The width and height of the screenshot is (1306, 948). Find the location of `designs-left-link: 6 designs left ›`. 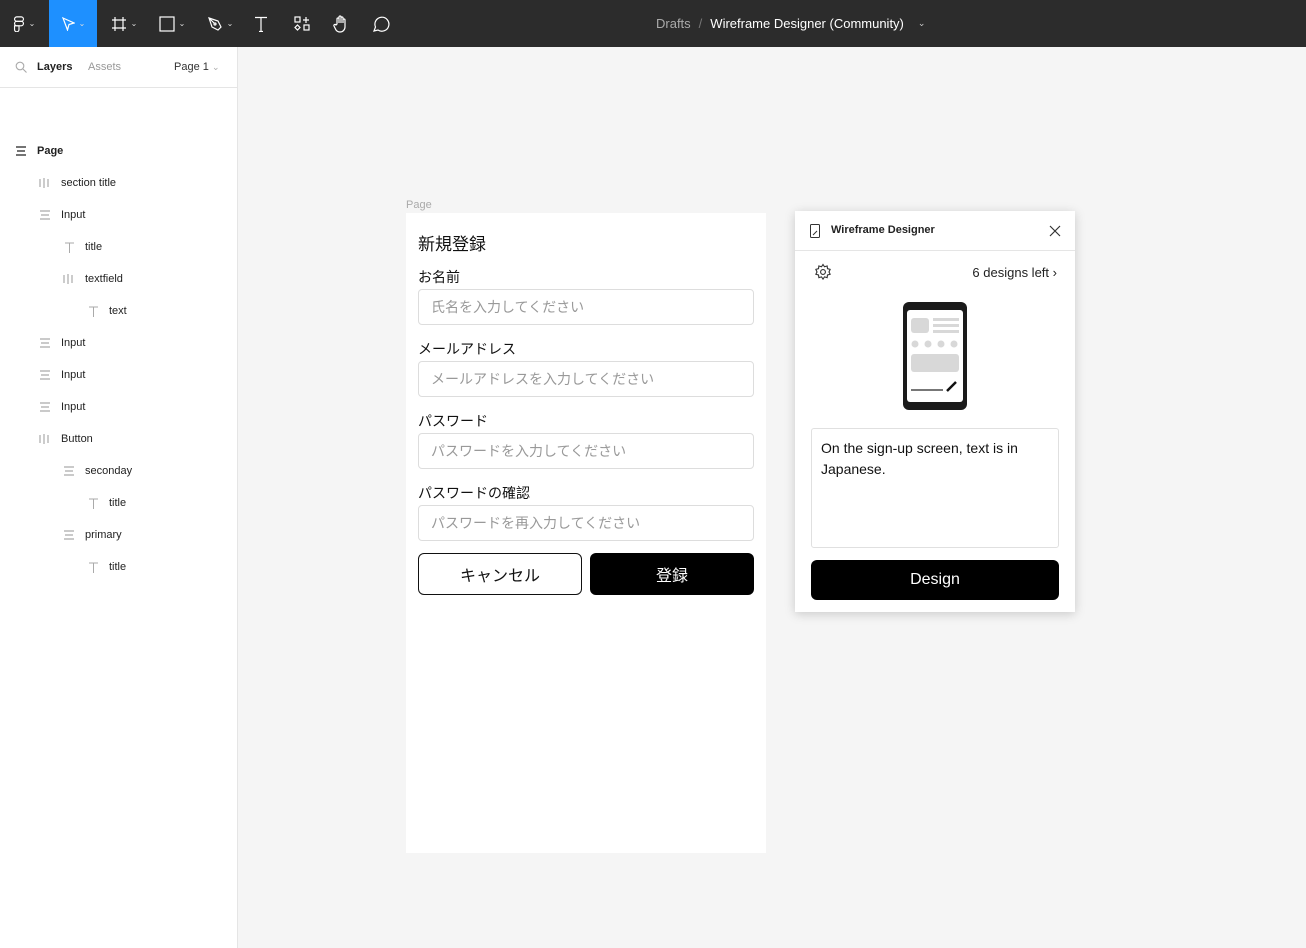

designs-left-link: 6 designs left › is located at coordinates (1014, 272).